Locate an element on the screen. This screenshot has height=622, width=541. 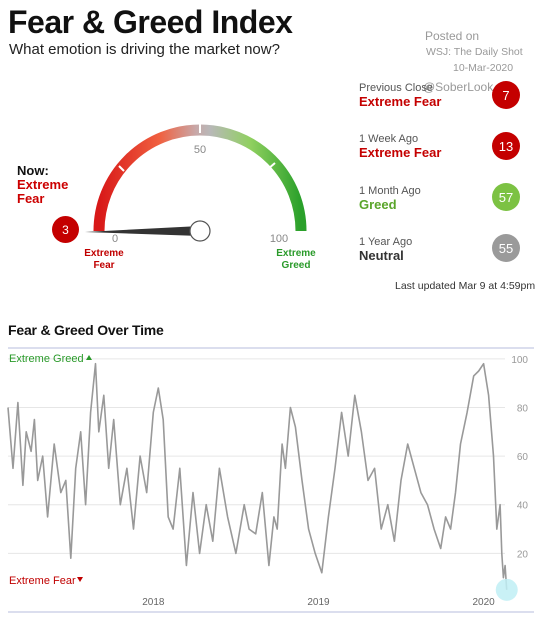
gauge-max-label: 100 is located at coordinates (279, 239).